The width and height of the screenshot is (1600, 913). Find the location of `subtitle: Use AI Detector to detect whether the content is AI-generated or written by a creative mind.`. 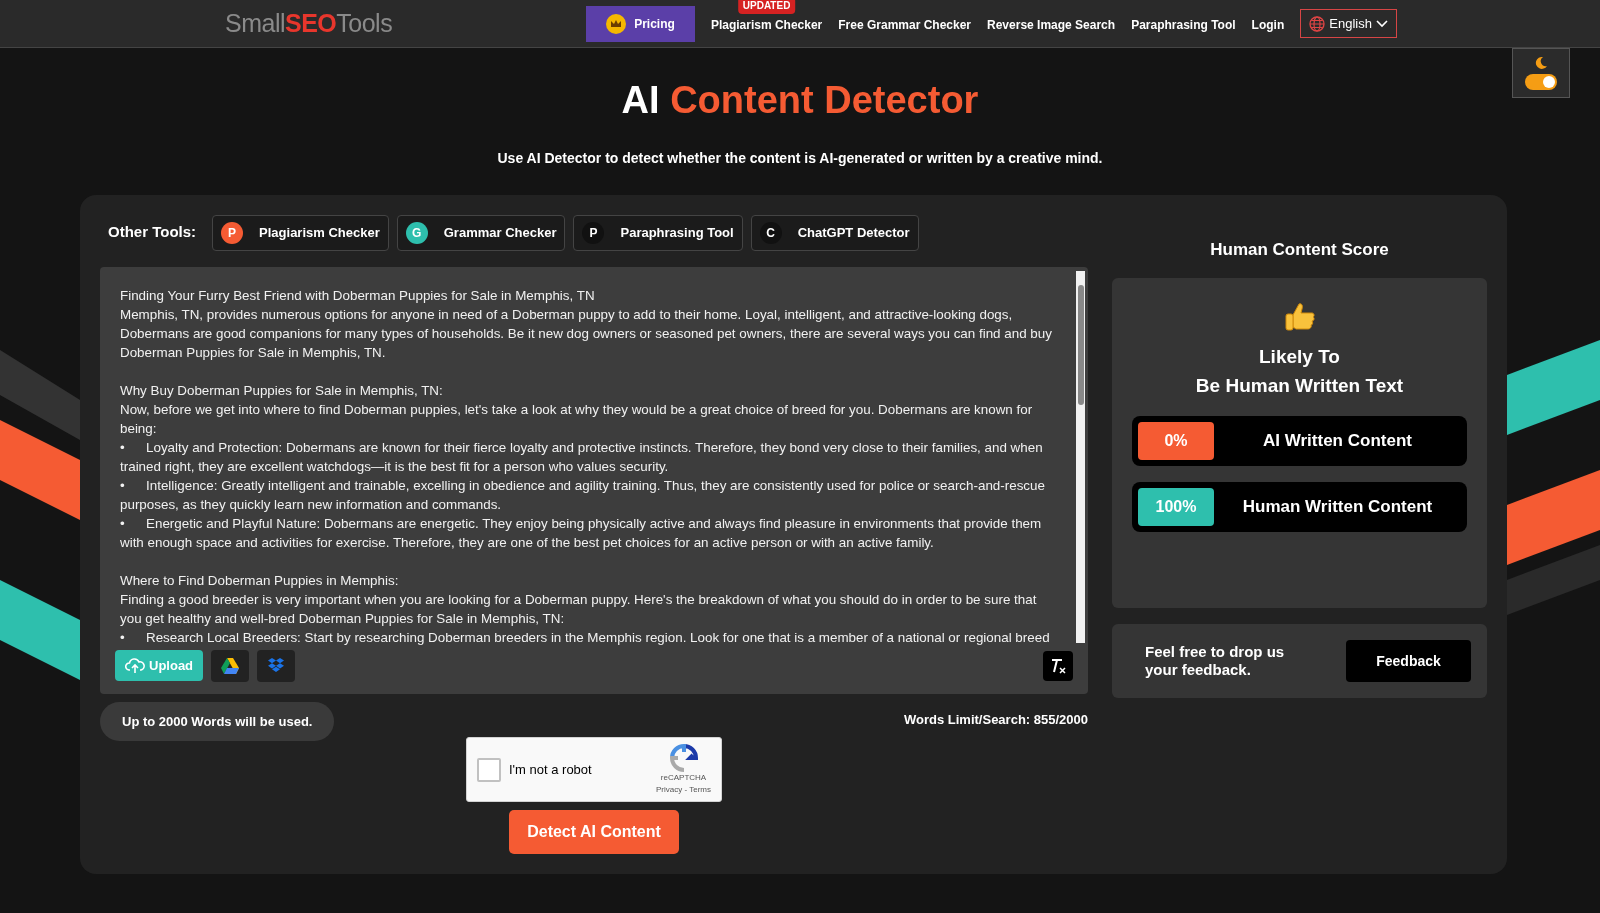

subtitle: Use AI Detector to detect whether the content is AI-generated or written by a creative mind. is located at coordinates (800, 158).